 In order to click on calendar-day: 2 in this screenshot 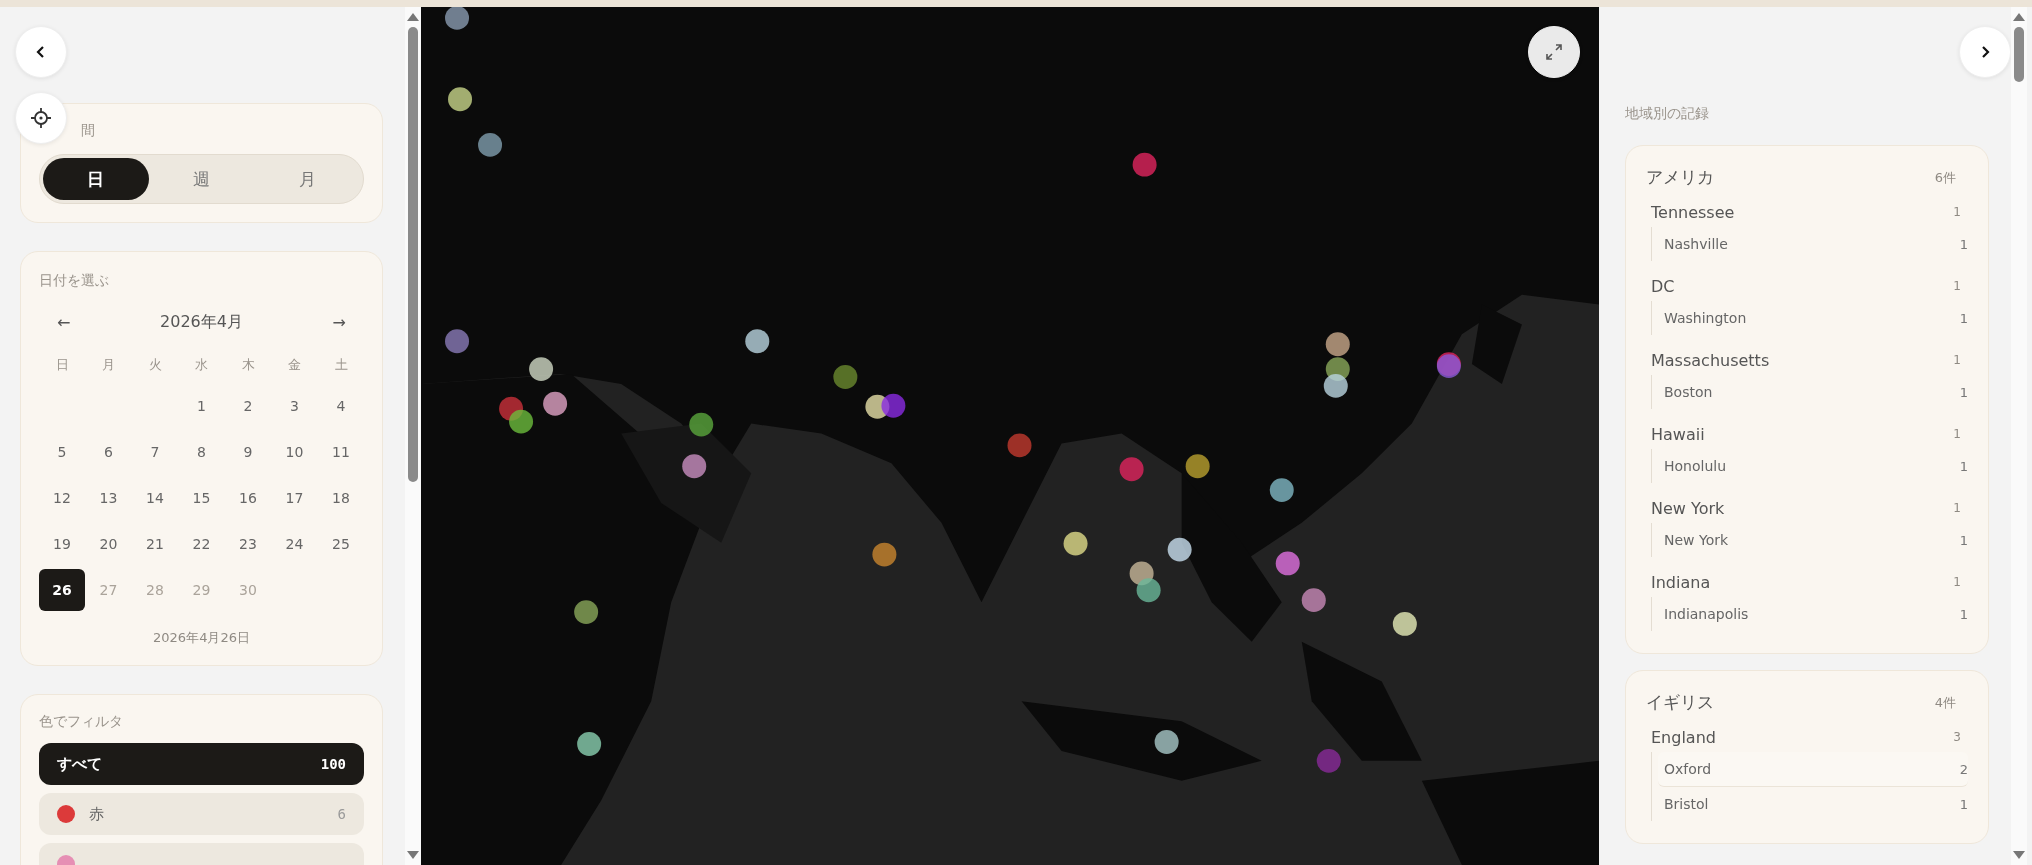, I will do `click(248, 406)`.